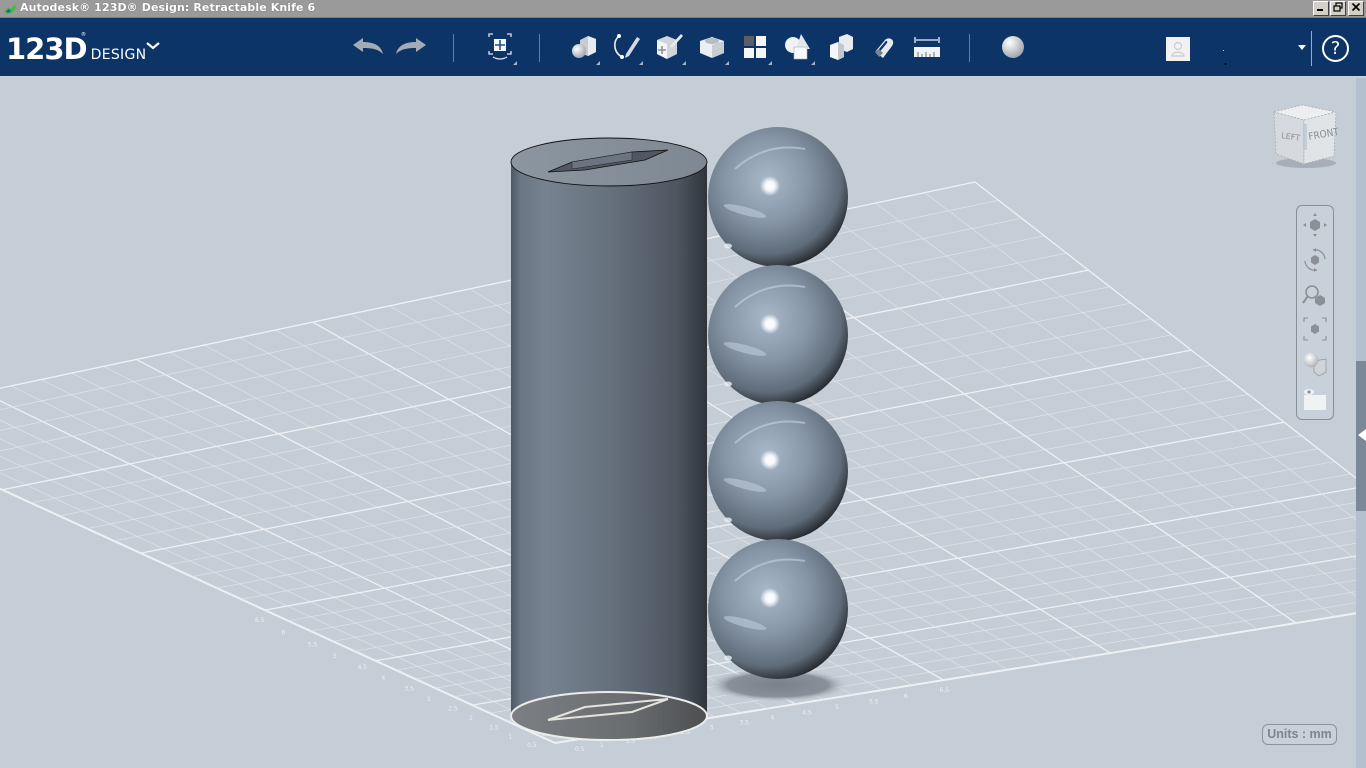 The image size is (1366, 768). What do you see at coordinates (532, 745) in the screenshot?
I see `left-axis-tick-label: 0.5` at bounding box center [532, 745].